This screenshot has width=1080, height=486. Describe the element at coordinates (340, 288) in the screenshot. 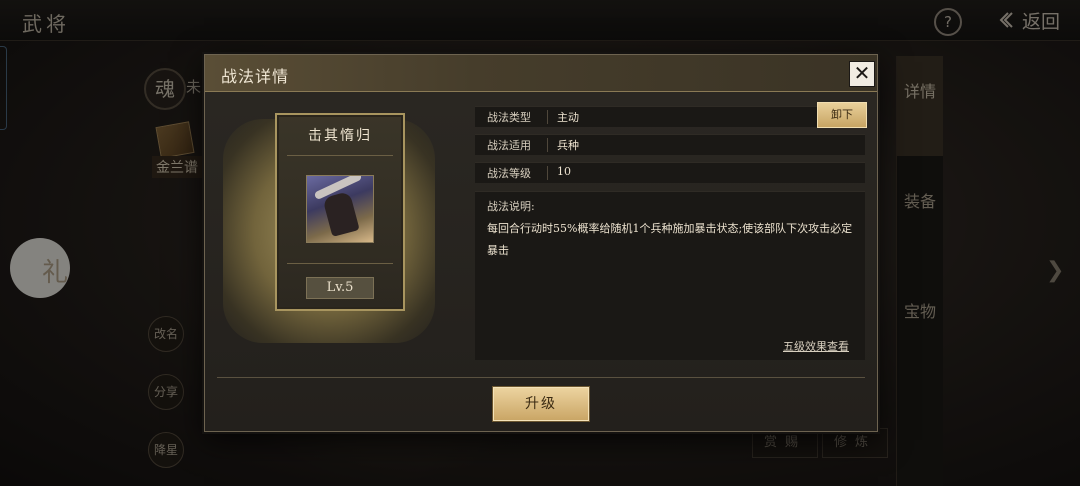

I see `skill-level: Lv.5` at that location.